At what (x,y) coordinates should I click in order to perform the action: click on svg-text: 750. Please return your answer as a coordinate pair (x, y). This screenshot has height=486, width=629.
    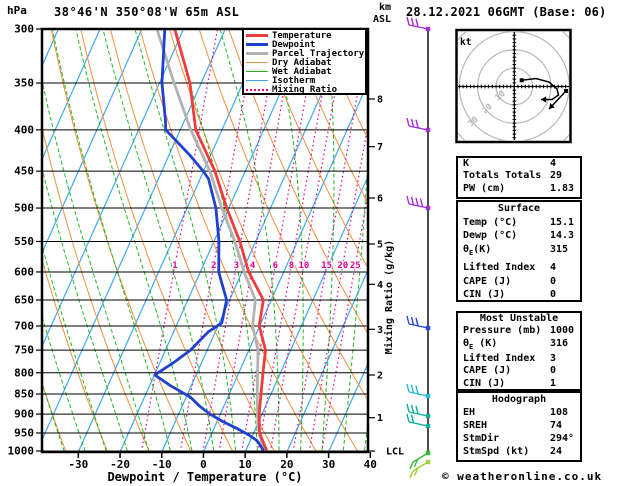
    Looking at the image, I should click on (24, 350).